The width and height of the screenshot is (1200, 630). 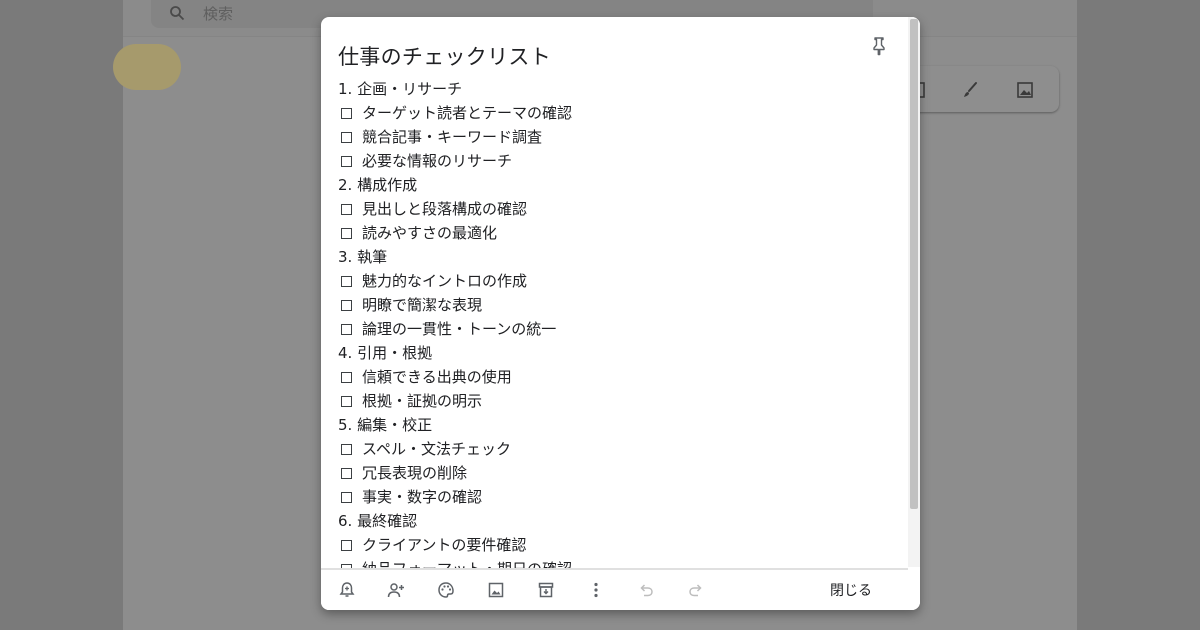 I want to click on checklist-item-text: 事実・数字の確認, so click(x=422, y=497).